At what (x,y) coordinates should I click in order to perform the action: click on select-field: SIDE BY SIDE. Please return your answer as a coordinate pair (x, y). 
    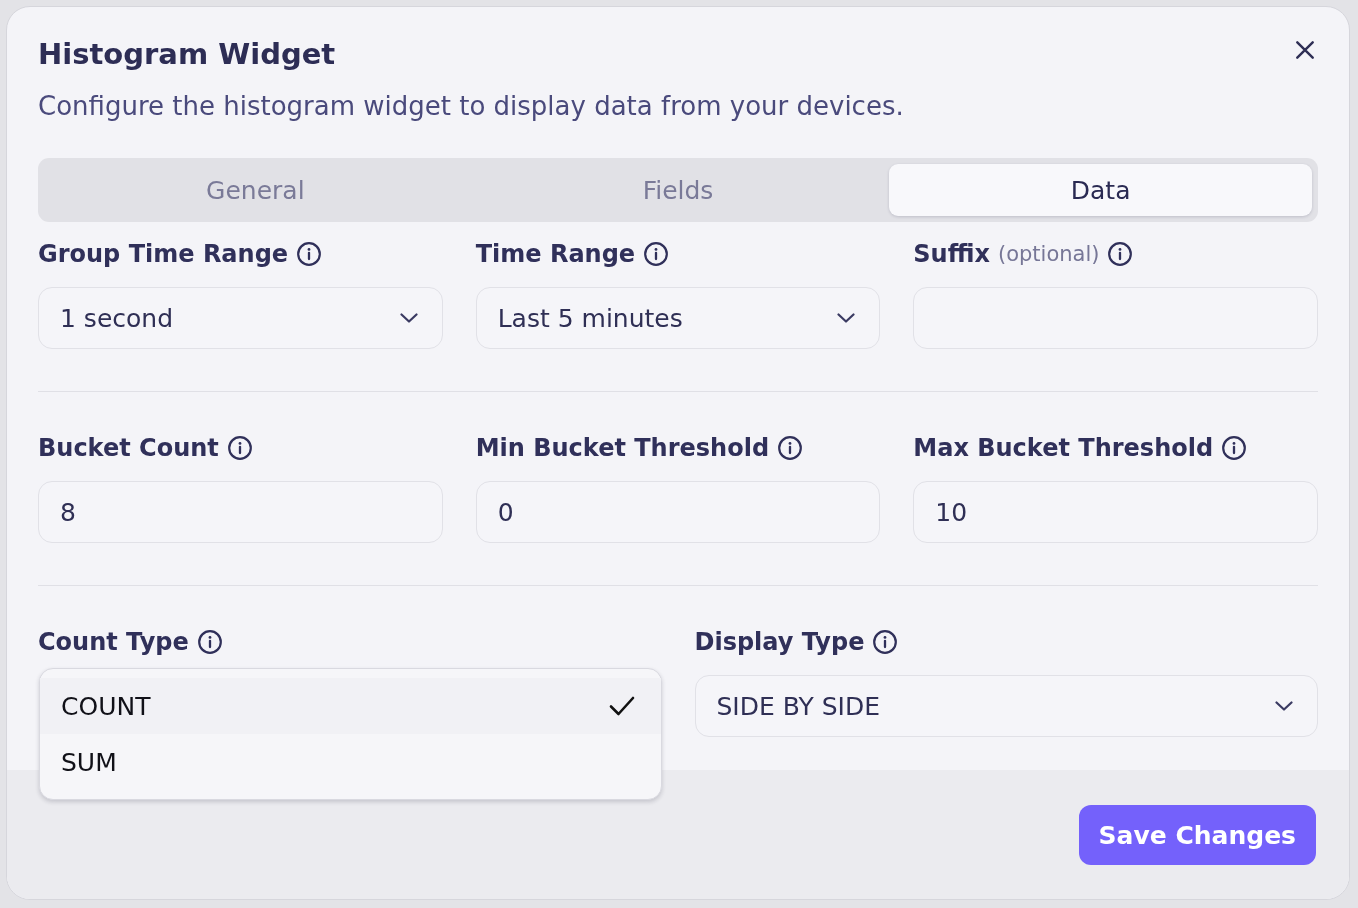
    Looking at the image, I should click on (1006, 706).